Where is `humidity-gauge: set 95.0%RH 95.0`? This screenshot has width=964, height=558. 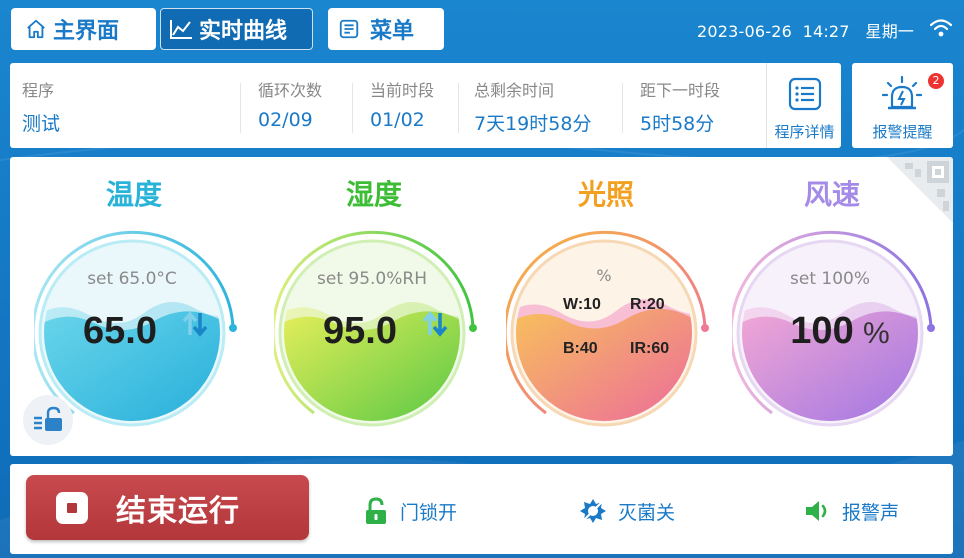 humidity-gauge: set 95.0%RH 95.0 is located at coordinates (379, 338).